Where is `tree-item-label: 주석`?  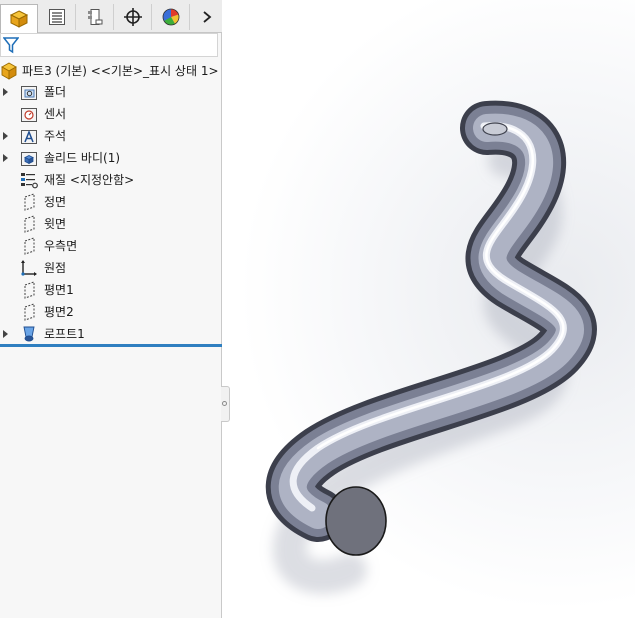 tree-item-label: 주석 is located at coordinates (55, 136).